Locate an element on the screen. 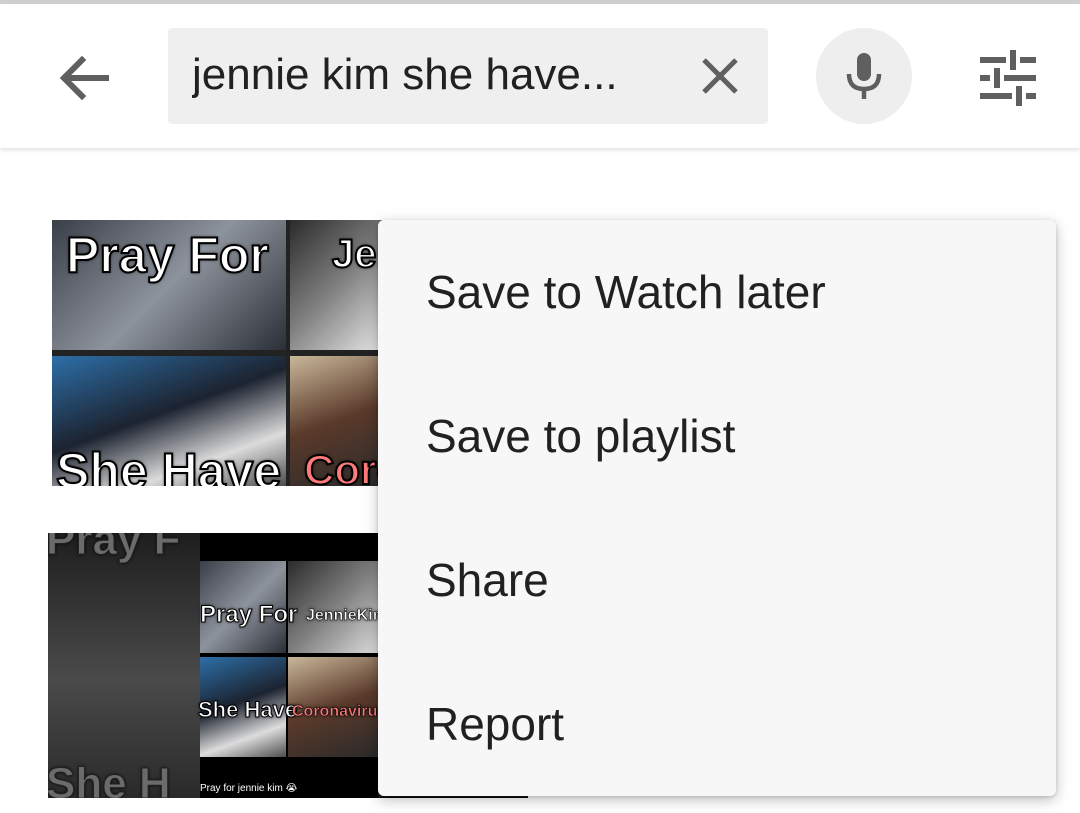 This screenshot has width=1080, height=813. clear-search-button is located at coordinates (720, 76).